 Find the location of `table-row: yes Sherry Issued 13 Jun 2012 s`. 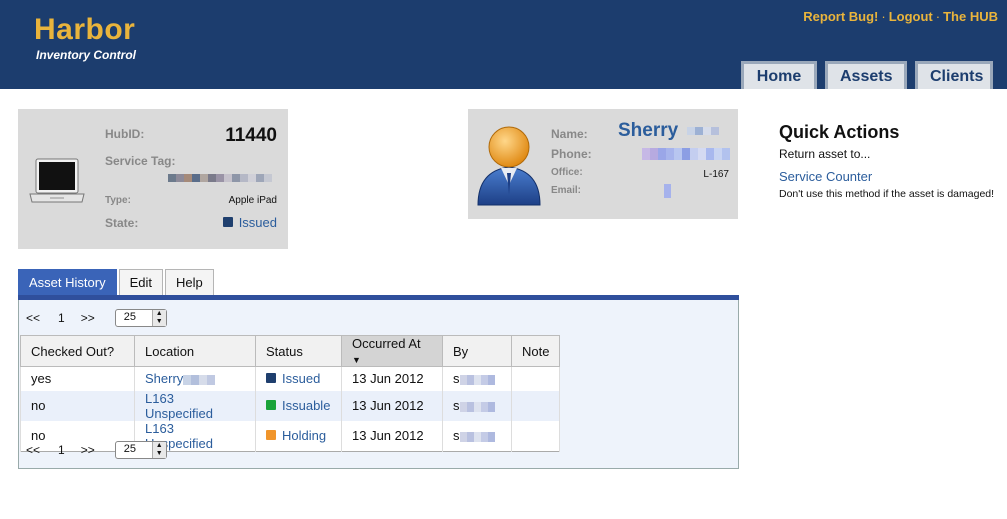

table-row: yes Sherry Issued 13 Jun 2012 s is located at coordinates (290, 378).